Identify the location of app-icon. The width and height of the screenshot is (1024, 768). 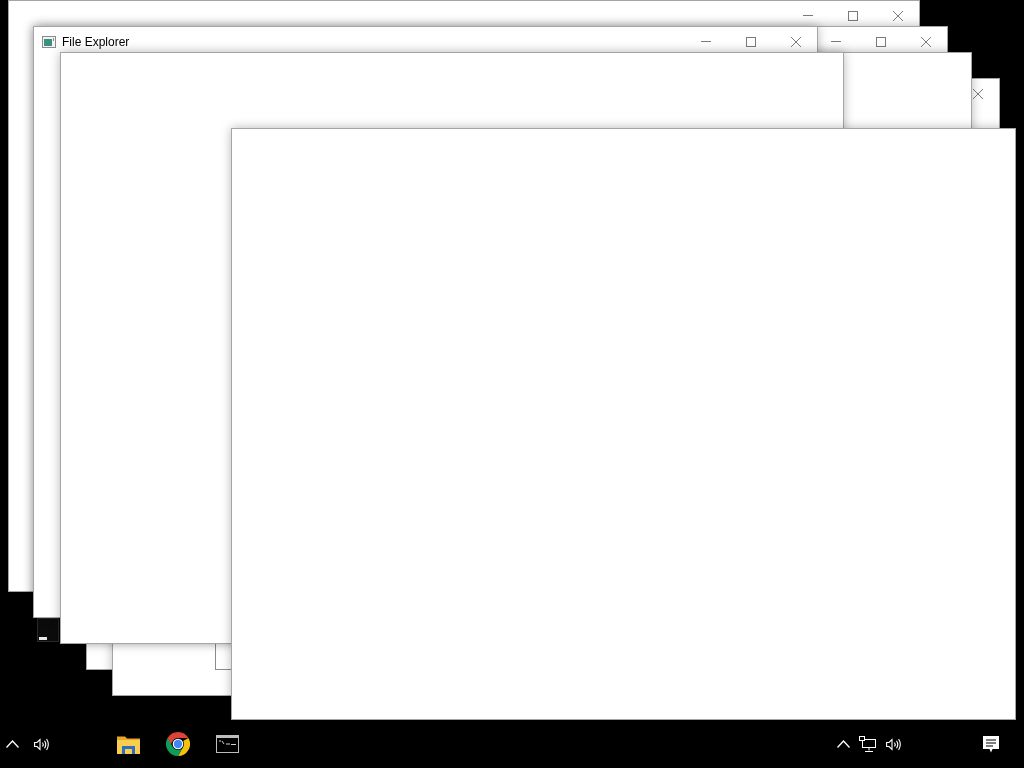
(49, 41).